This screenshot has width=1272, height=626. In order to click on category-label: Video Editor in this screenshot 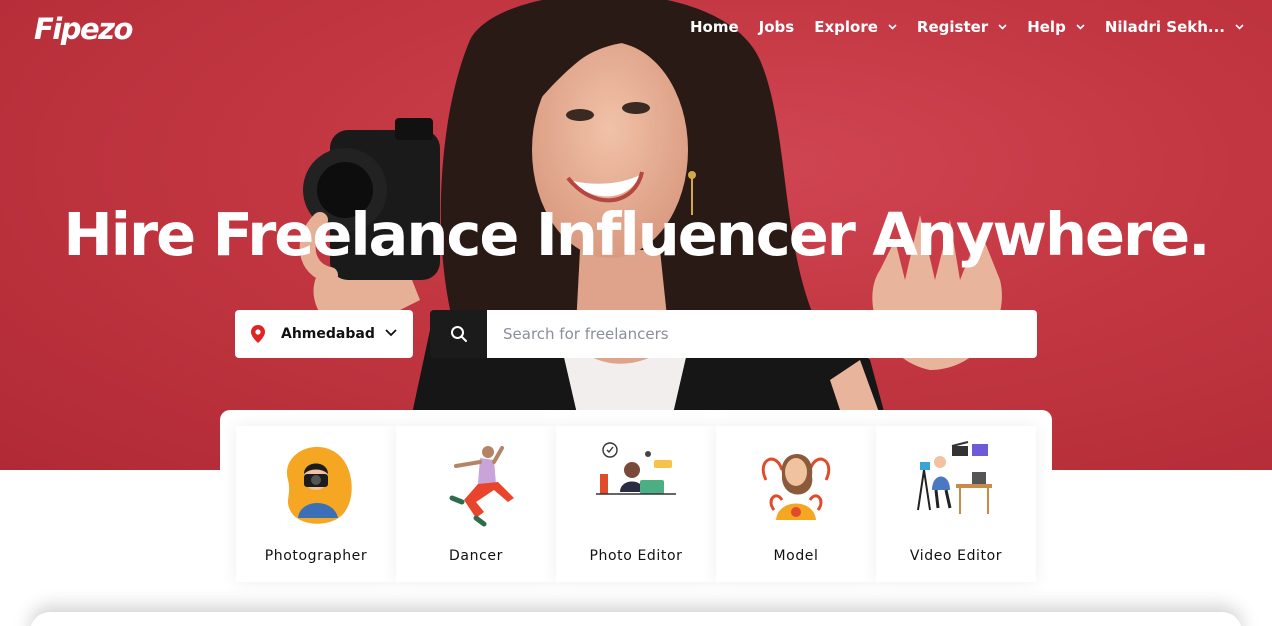, I will do `click(956, 556)`.